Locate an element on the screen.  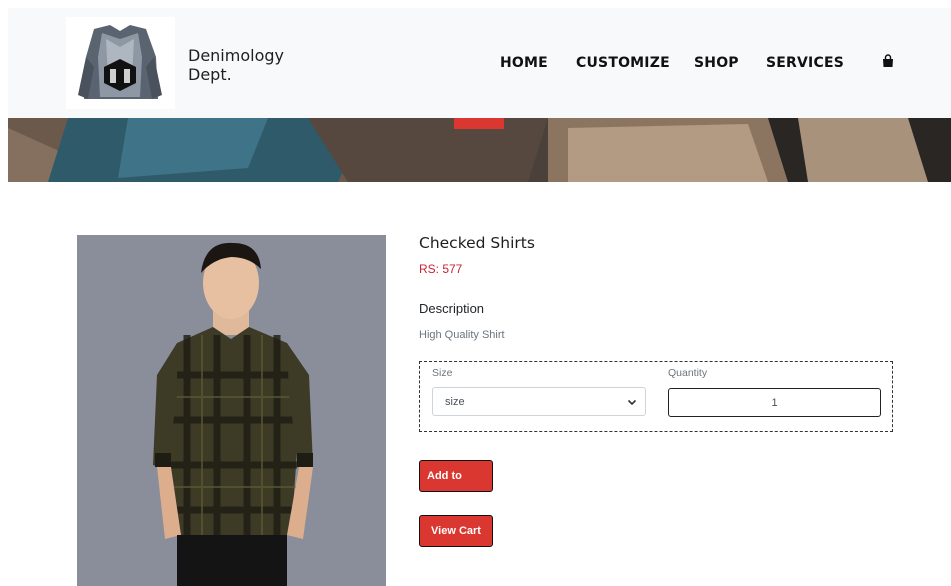
nav-customize: CUSTOMIZE is located at coordinates (623, 63).